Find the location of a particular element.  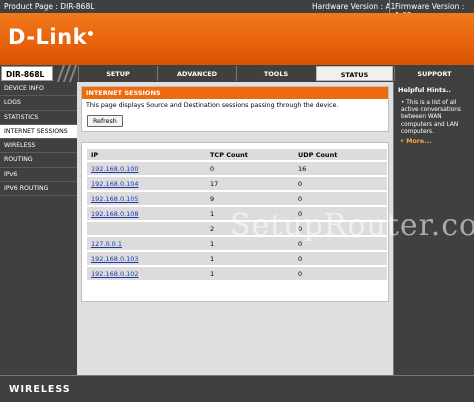

ip-cell: 192.168.0.103 is located at coordinates (146, 258).